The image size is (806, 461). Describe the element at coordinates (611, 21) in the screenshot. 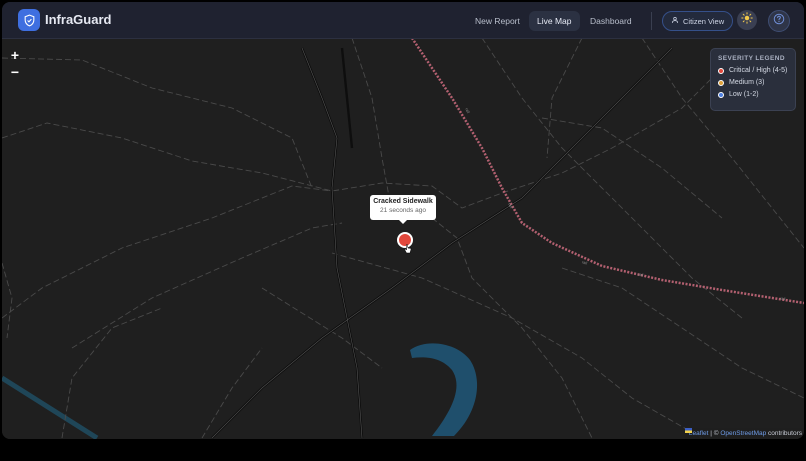

I see `nav-dashboard: Dashboard` at that location.